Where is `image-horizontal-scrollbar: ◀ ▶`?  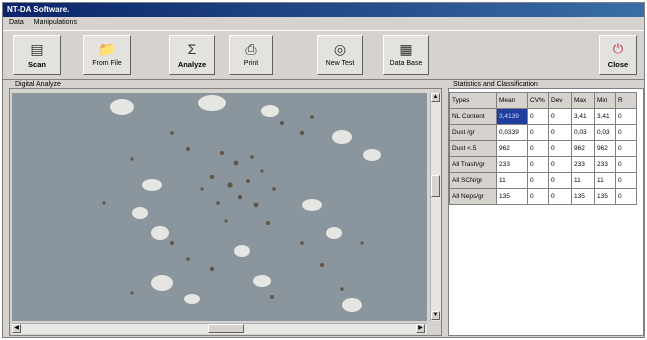
image-horizontal-scrollbar: ◀ ▶ is located at coordinates (219, 328).